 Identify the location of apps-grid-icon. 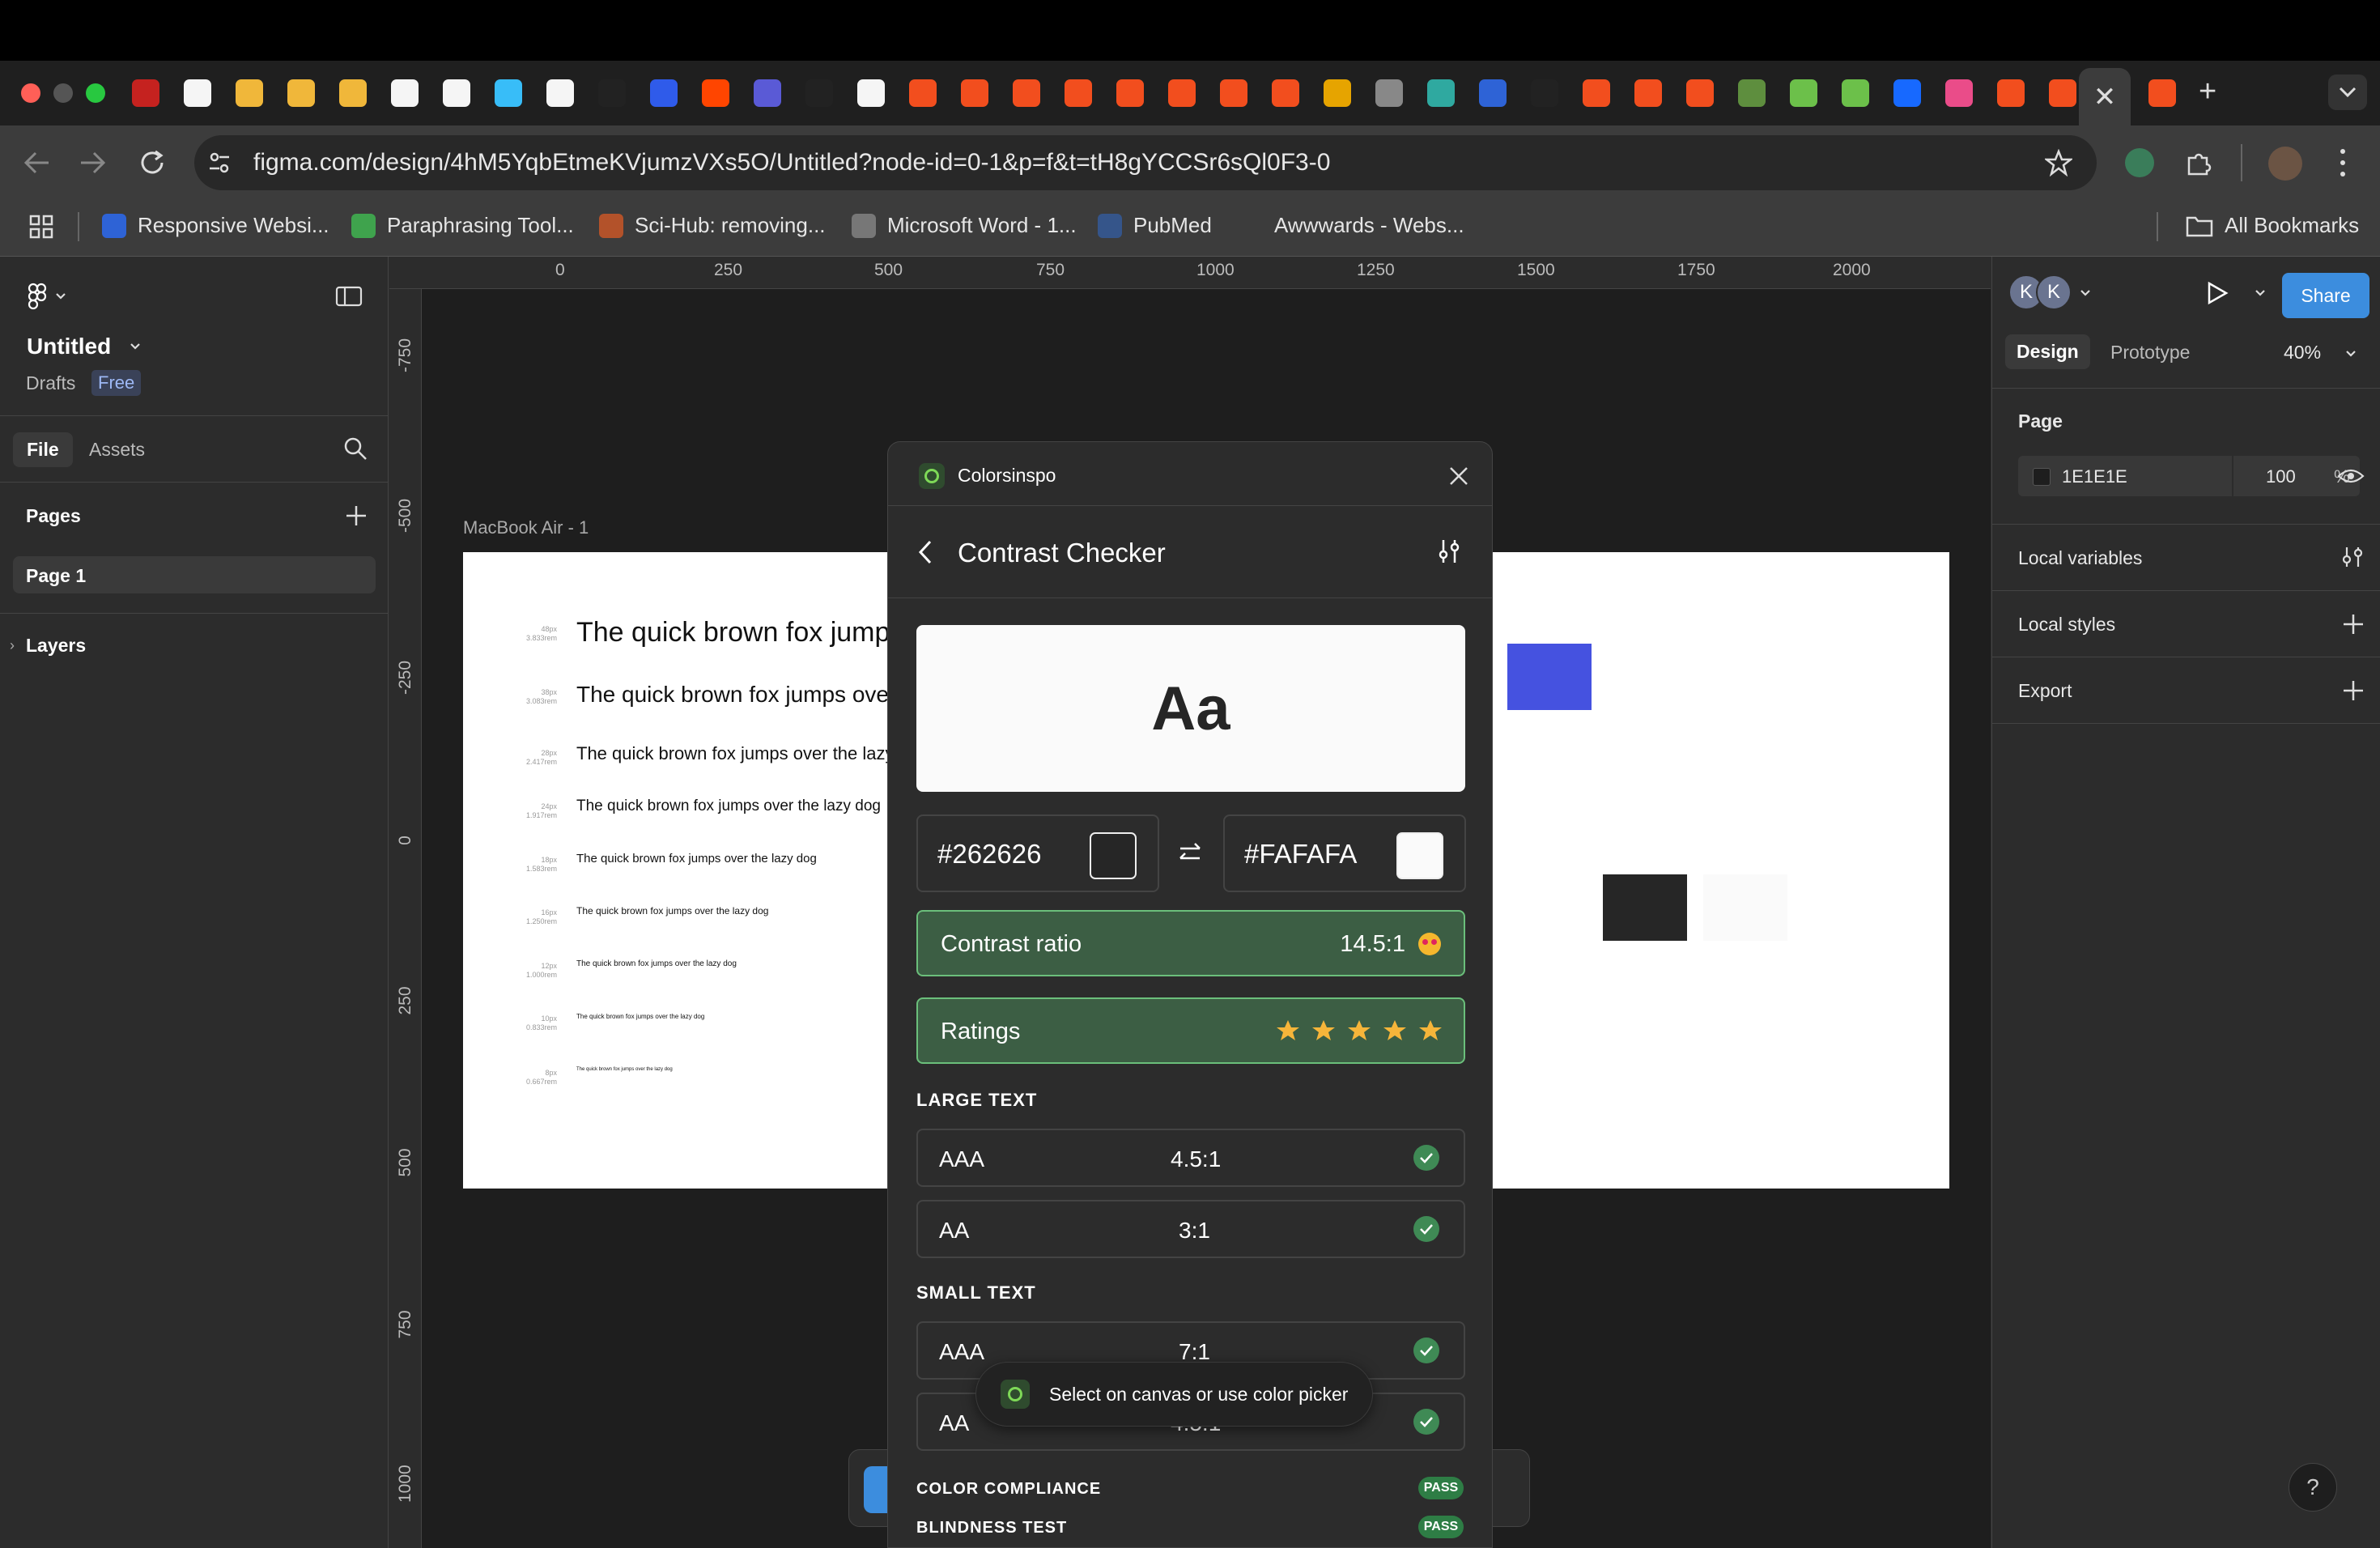
(41, 227).